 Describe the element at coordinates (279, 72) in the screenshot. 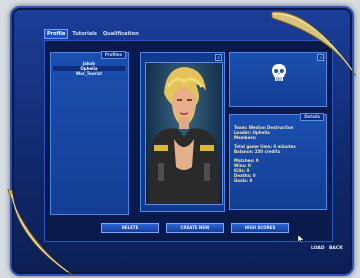

I see `skull-icon` at that location.